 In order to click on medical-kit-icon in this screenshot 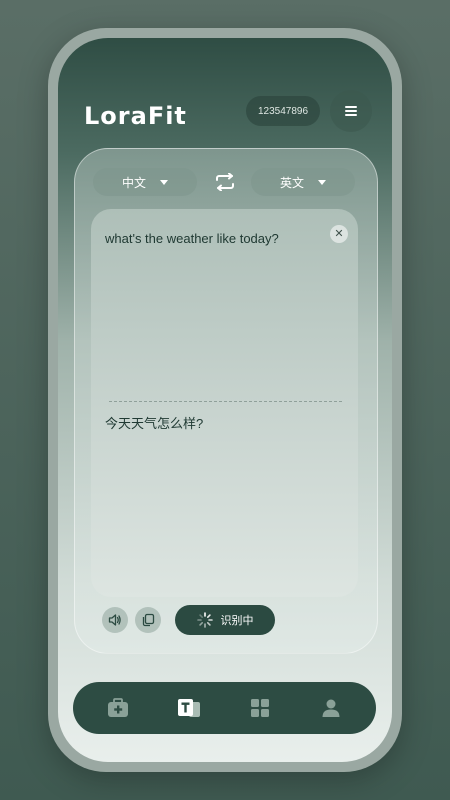, I will do `click(118, 707)`.